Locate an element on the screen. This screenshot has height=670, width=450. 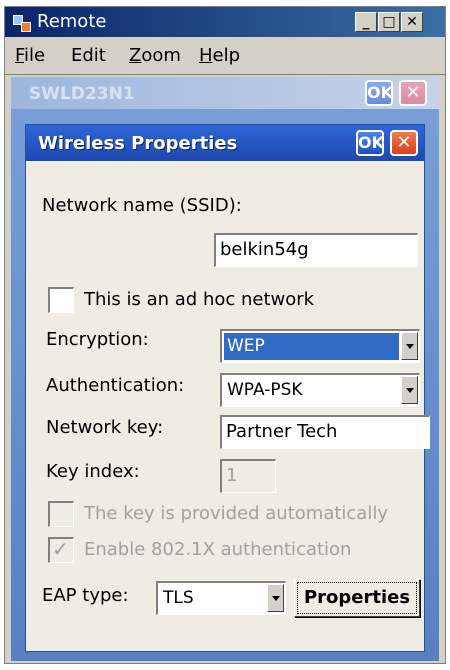
menu-zoom-mnemonic: Z is located at coordinates (135, 55).